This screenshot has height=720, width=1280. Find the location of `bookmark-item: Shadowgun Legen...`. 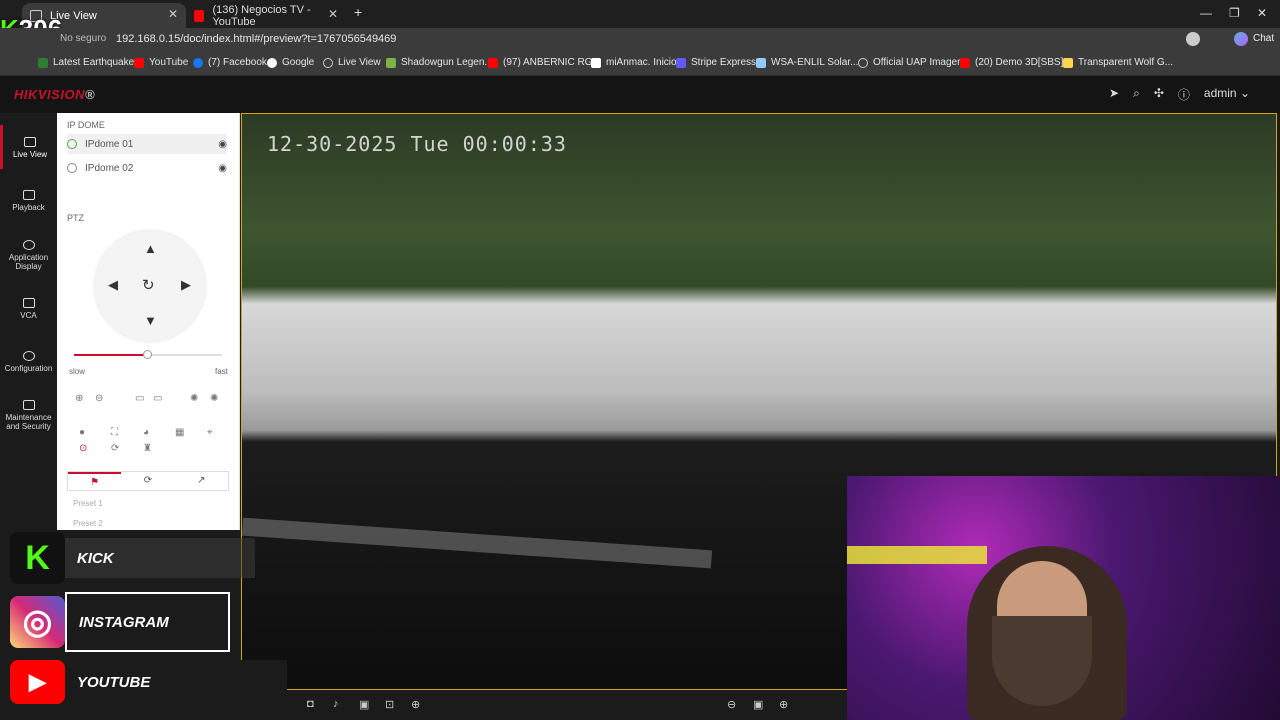

bookmark-item: Shadowgun Legen... is located at coordinates (439, 62).